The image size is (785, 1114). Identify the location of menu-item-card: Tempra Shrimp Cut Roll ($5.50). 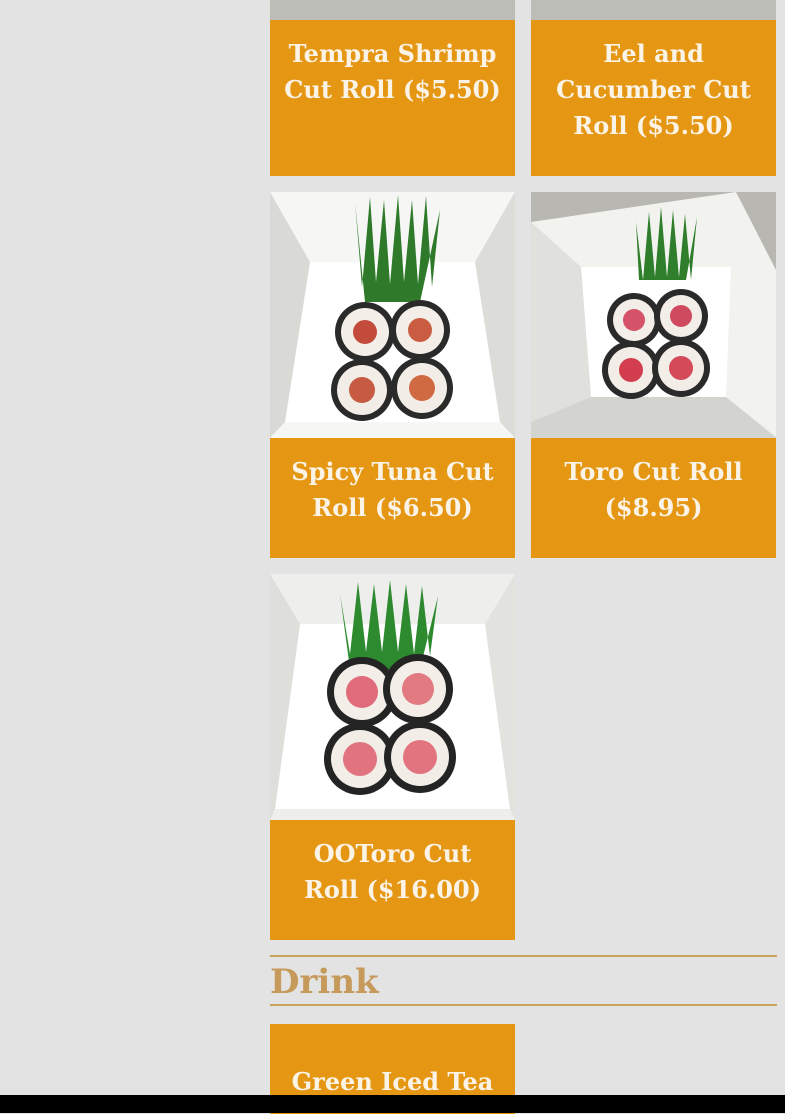
(392, 88).